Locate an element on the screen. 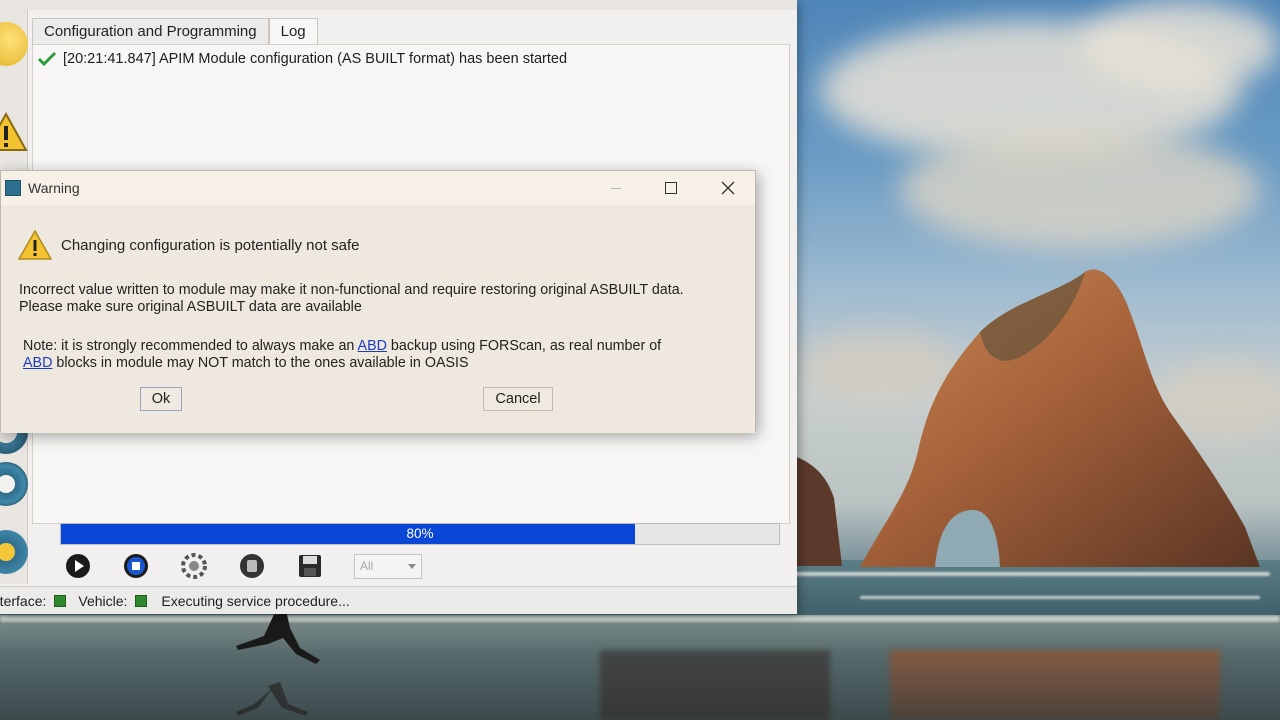 The image size is (1280, 720). note-text-part: backup using FORScan, as real number of is located at coordinates (524, 346).